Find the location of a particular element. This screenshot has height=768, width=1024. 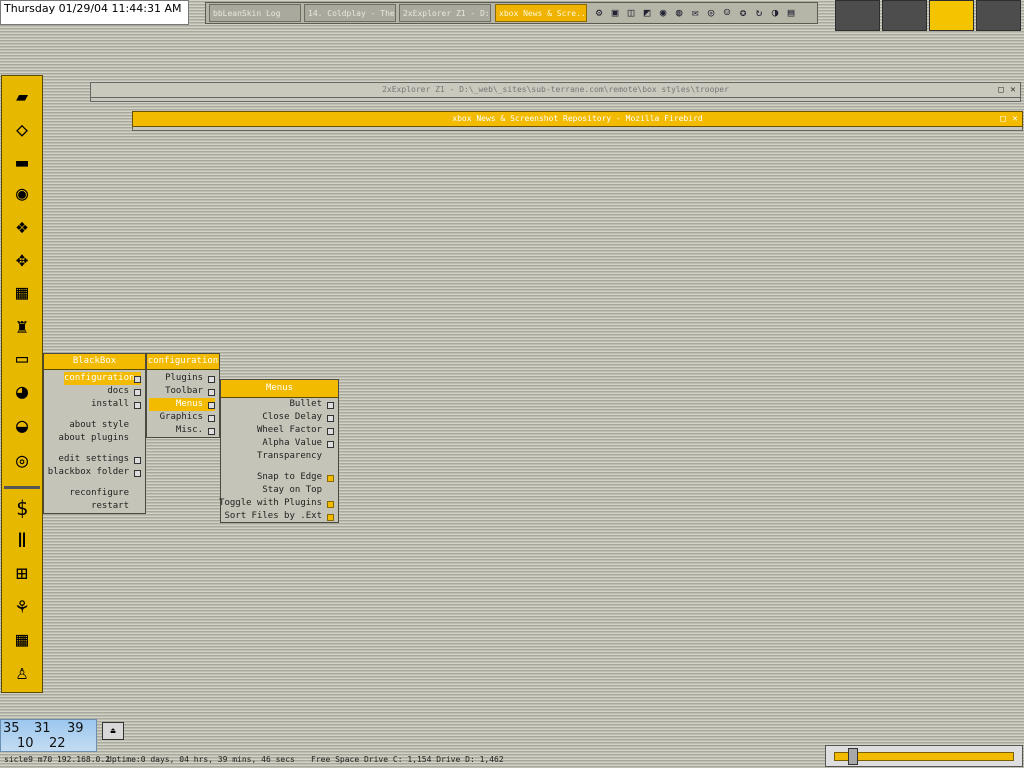

window-icon: ◫ is located at coordinates (631, 13).